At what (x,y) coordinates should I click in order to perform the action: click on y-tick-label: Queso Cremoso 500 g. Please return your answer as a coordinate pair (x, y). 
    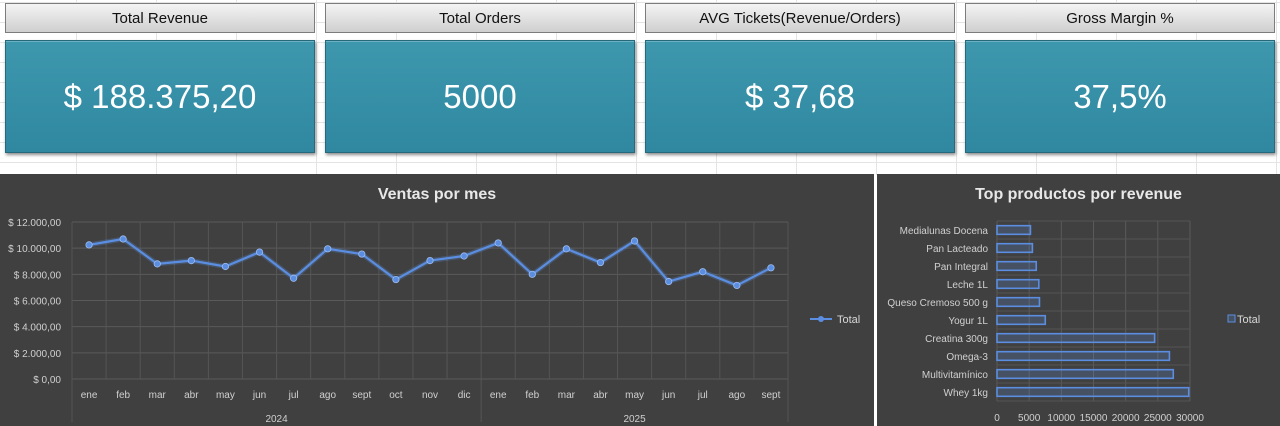
    Looking at the image, I should click on (937, 303).